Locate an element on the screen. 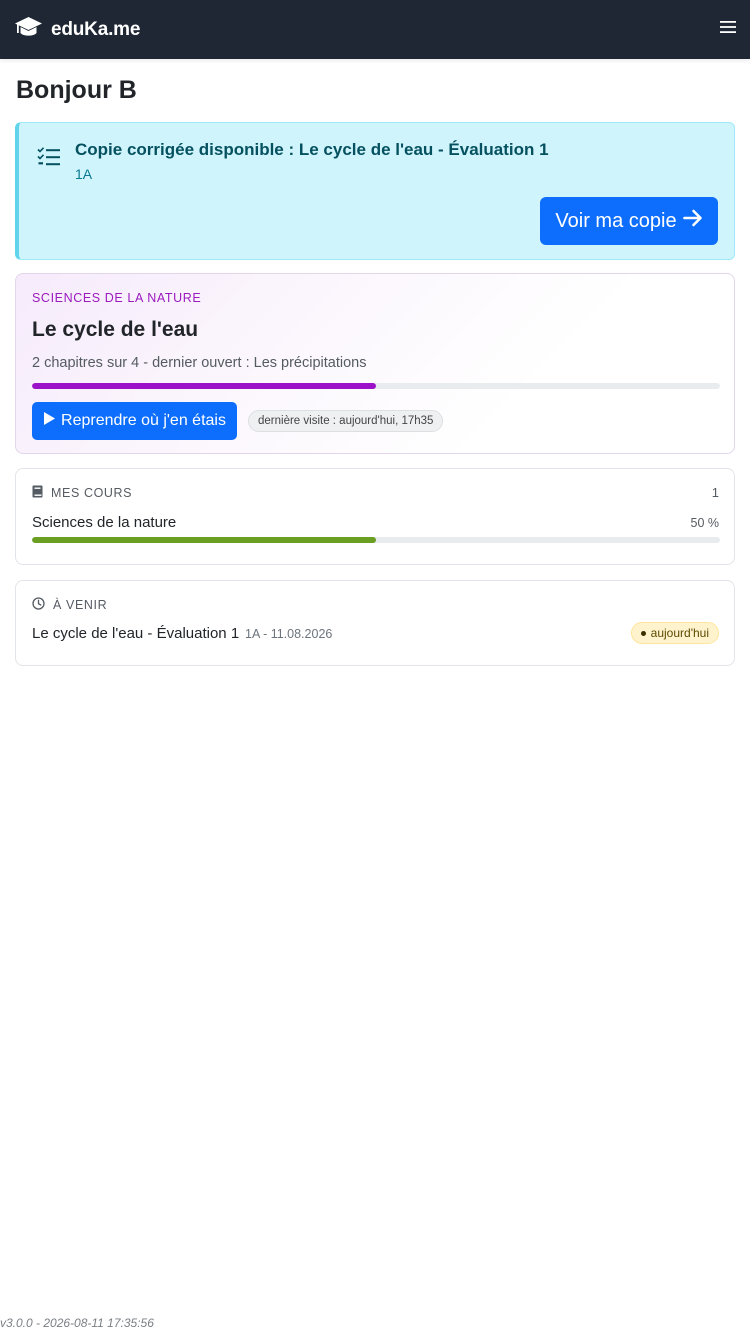 This screenshot has width=750, height=1334. resume-label: Reprendre où j'en étais is located at coordinates (143, 420).